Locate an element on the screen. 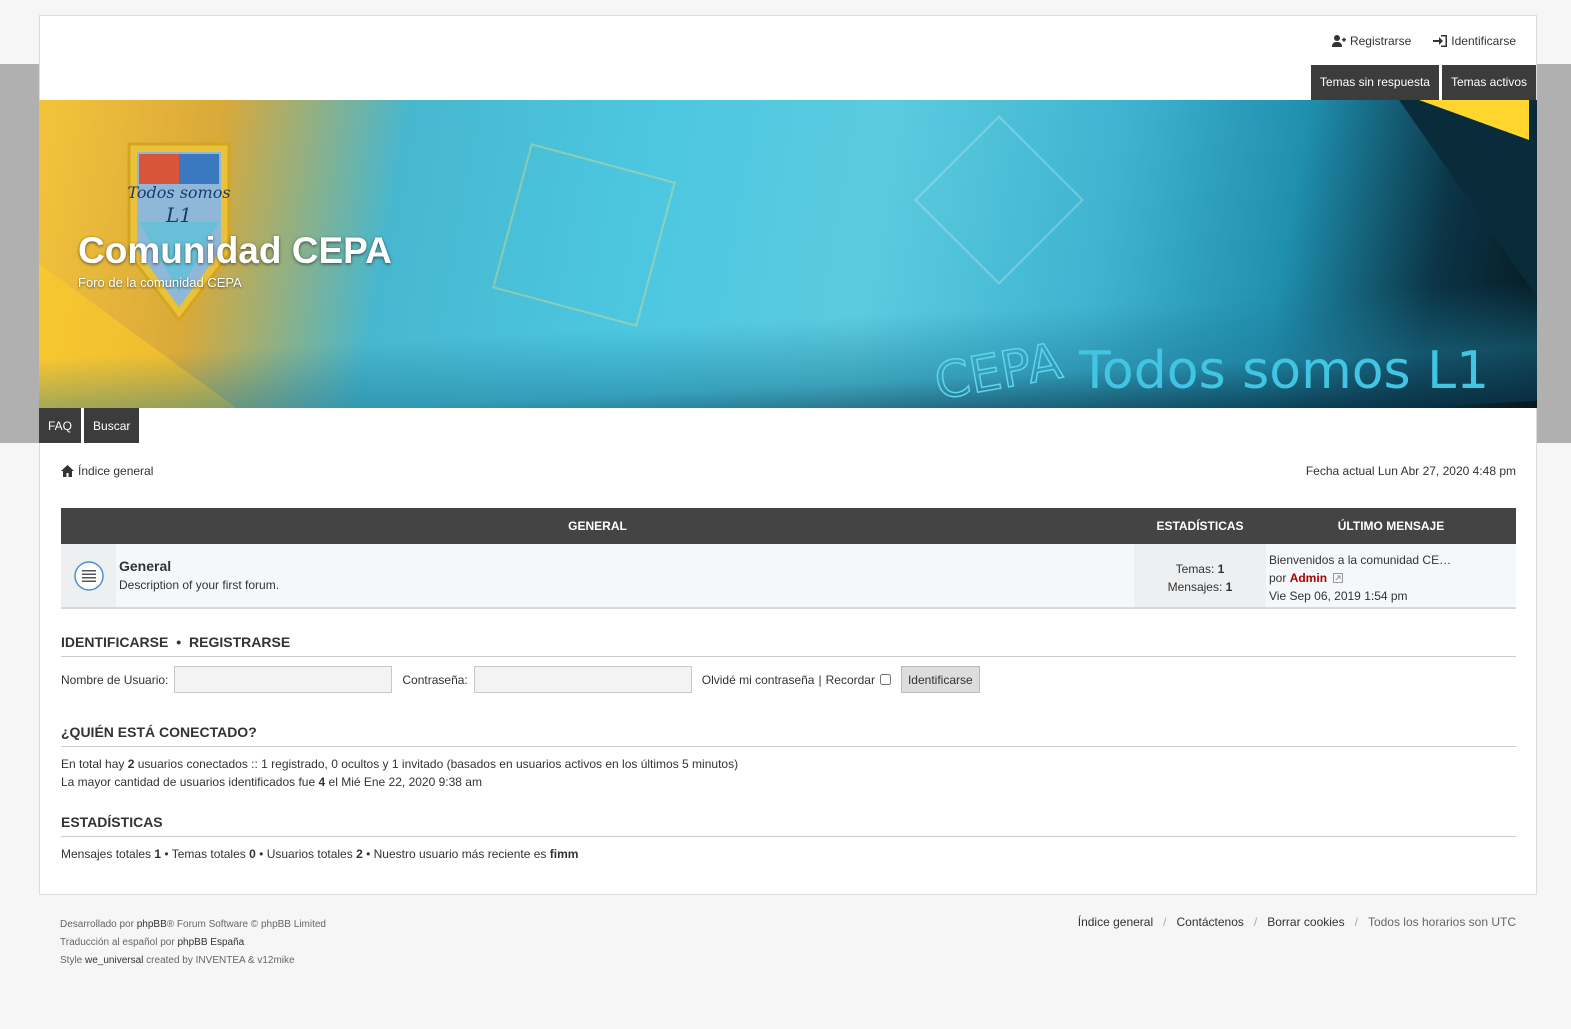 This screenshot has height=1029, width=1571. login-link: Identificarse is located at coordinates (1474, 41).